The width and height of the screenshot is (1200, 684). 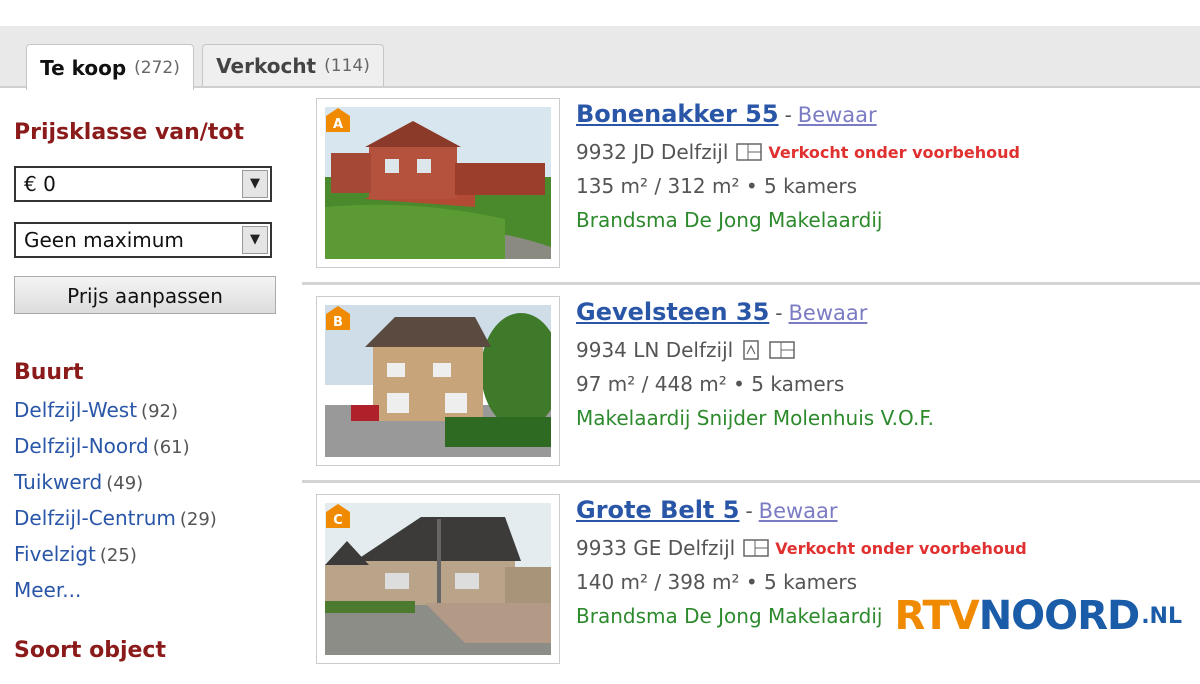 What do you see at coordinates (104, 240) in the screenshot?
I see `max-price-value: Geen maximum` at bounding box center [104, 240].